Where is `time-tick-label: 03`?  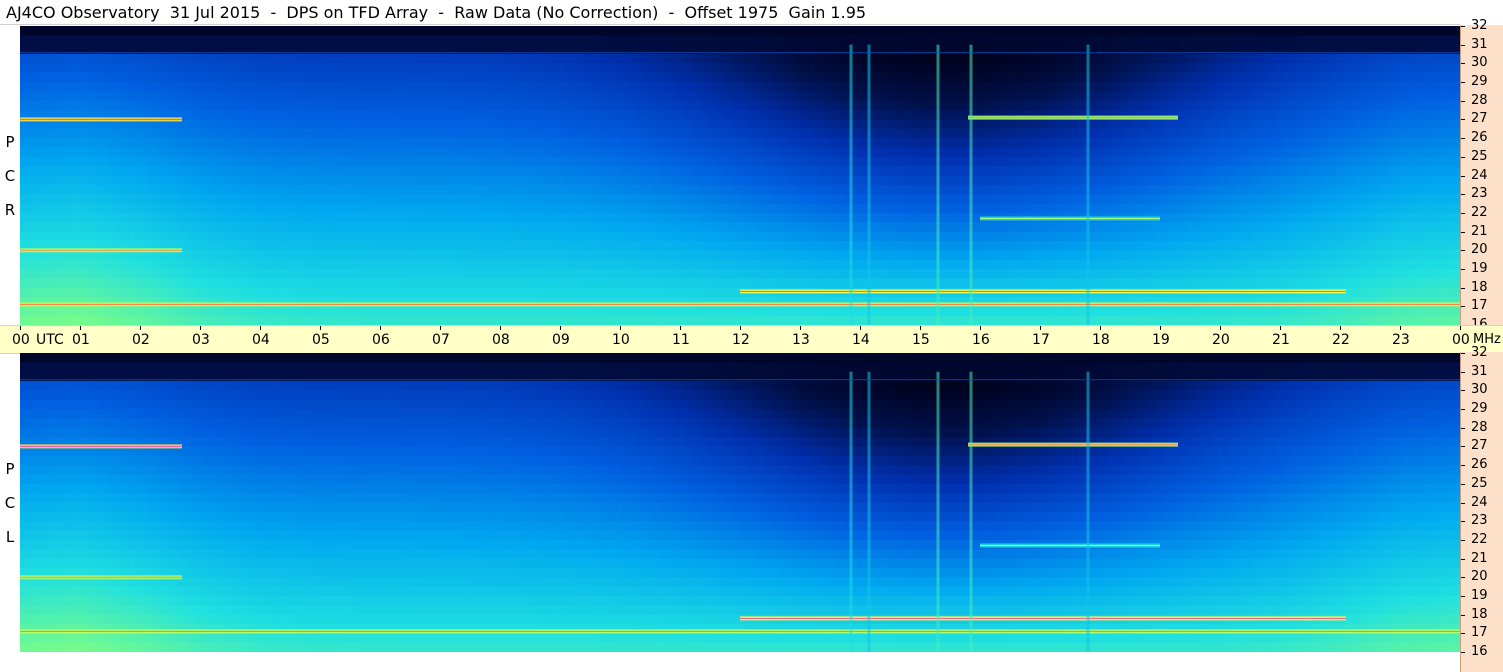 time-tick-label: 03 is located at coordinates (201, 340).